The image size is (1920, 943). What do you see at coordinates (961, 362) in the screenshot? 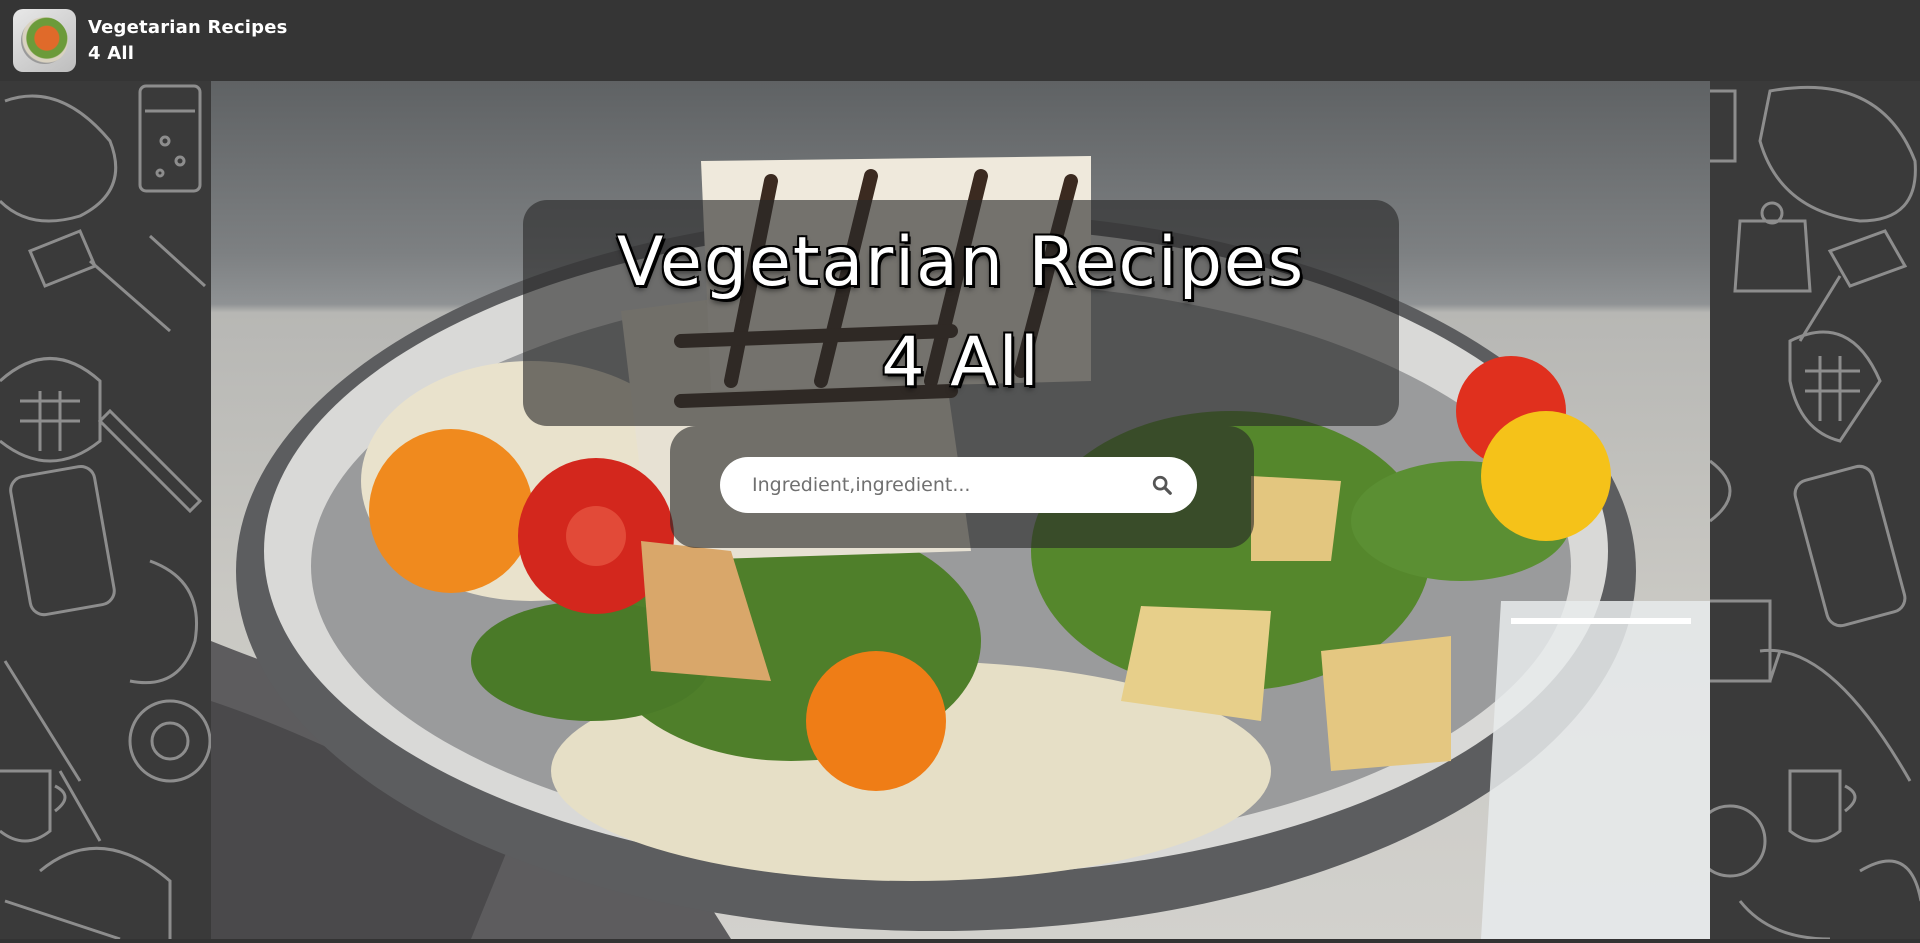
I see `hero-title-line-2: 4 All` at bounding box center [961, 362].